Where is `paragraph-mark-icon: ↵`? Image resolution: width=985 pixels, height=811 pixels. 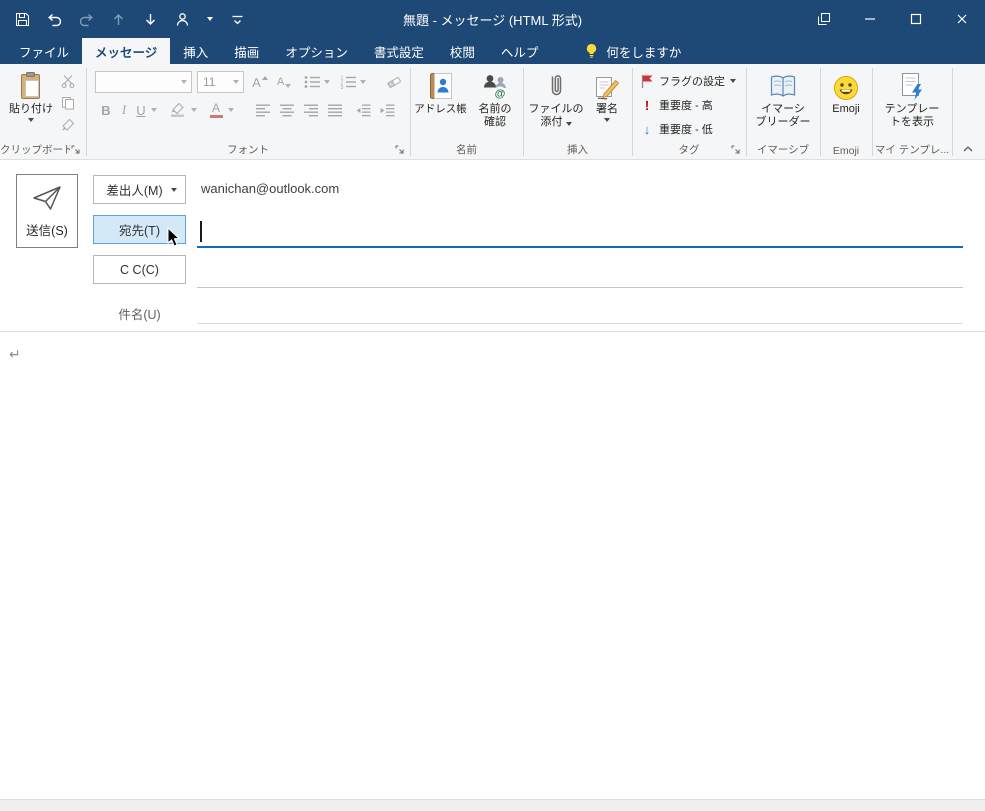
paragraph-mark-icon: ↵ is located at coordinates (15, 354).